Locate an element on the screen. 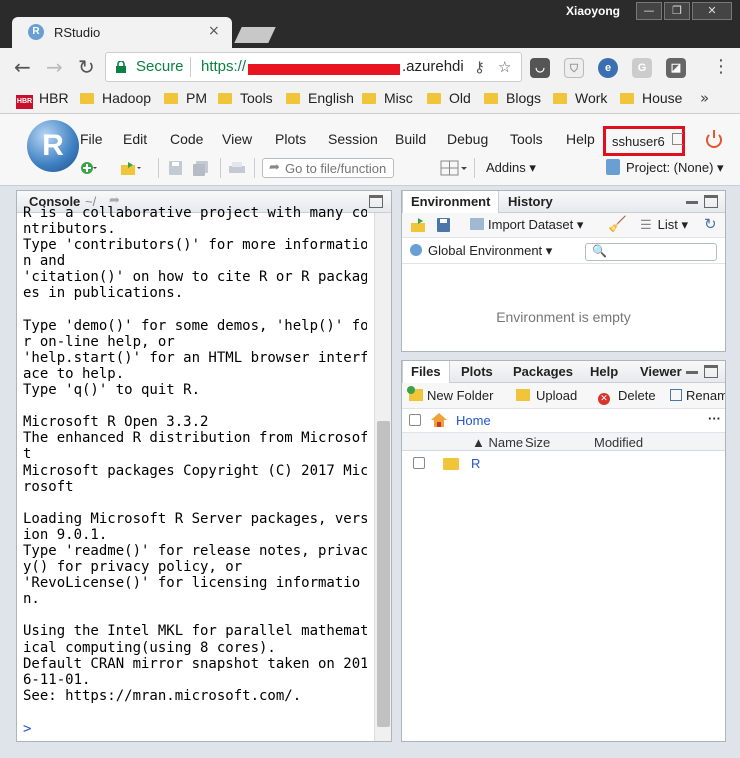  load-workspace-icon is located at coordinates (419, 225).